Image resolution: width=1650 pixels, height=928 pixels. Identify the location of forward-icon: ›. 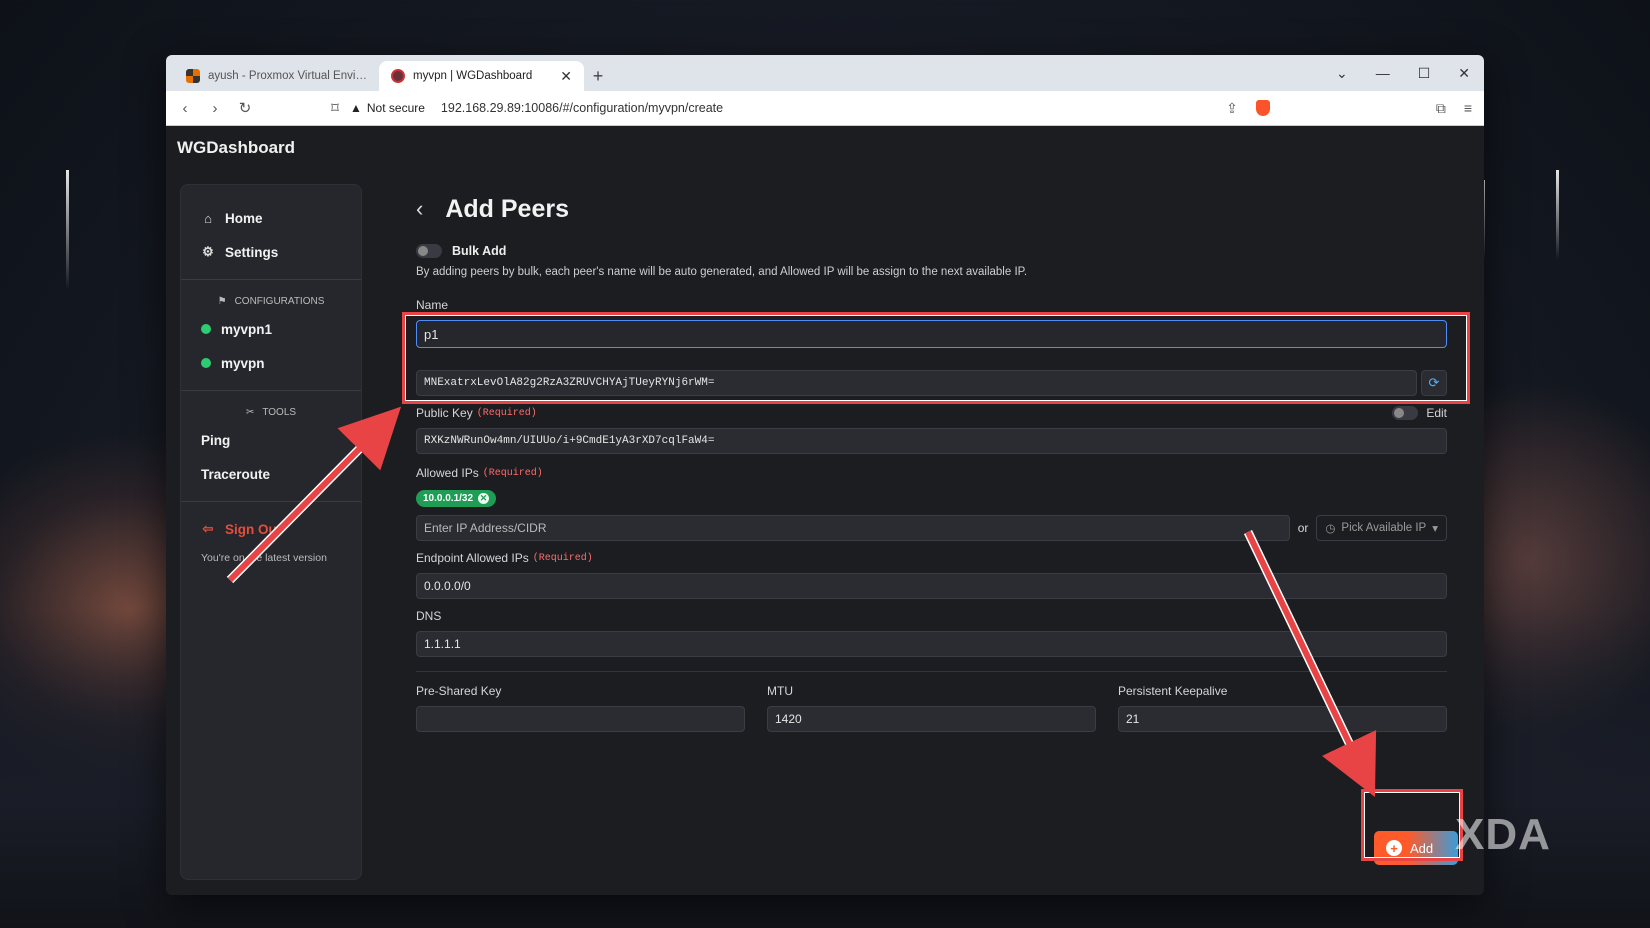
(215, 108).